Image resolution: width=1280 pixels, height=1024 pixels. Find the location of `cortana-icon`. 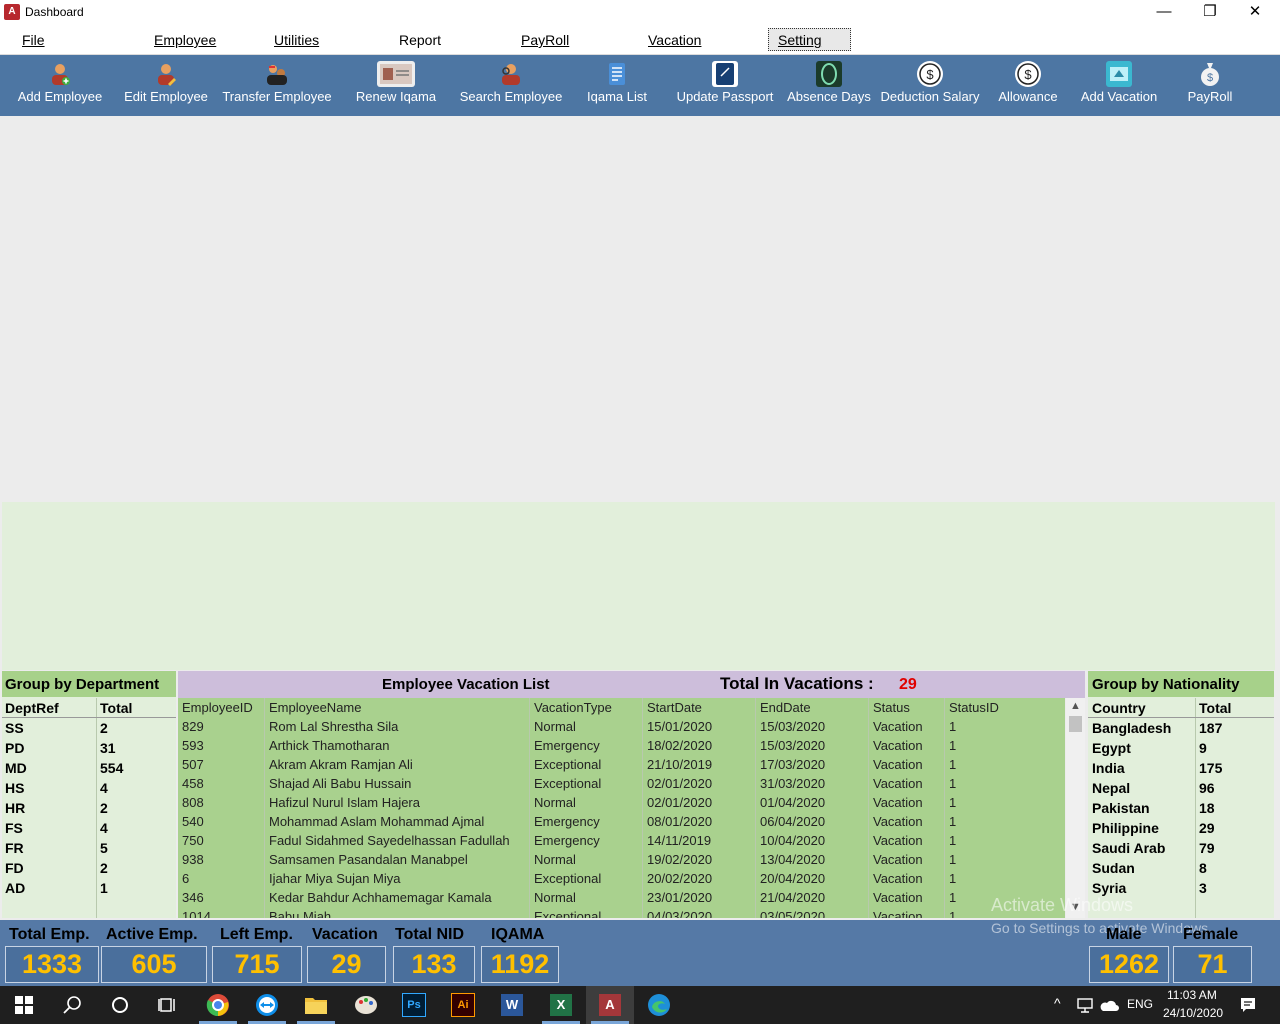

cortana-icon is located at coordinates (120, 1005).